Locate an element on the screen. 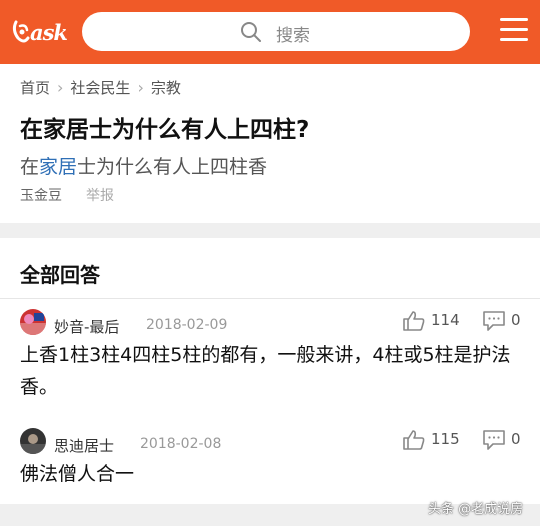 The image size is (540, 526). keyword-link: 家居 is located at coordinates (58, 167).